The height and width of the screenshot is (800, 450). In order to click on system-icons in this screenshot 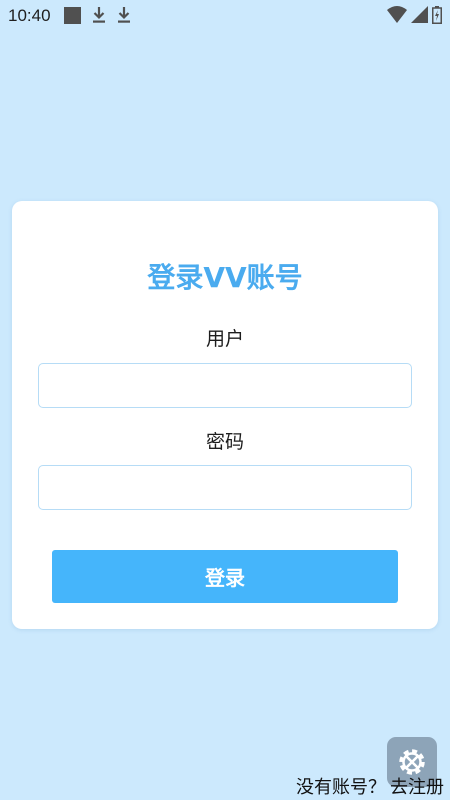, I will do `click(412, 15)`.